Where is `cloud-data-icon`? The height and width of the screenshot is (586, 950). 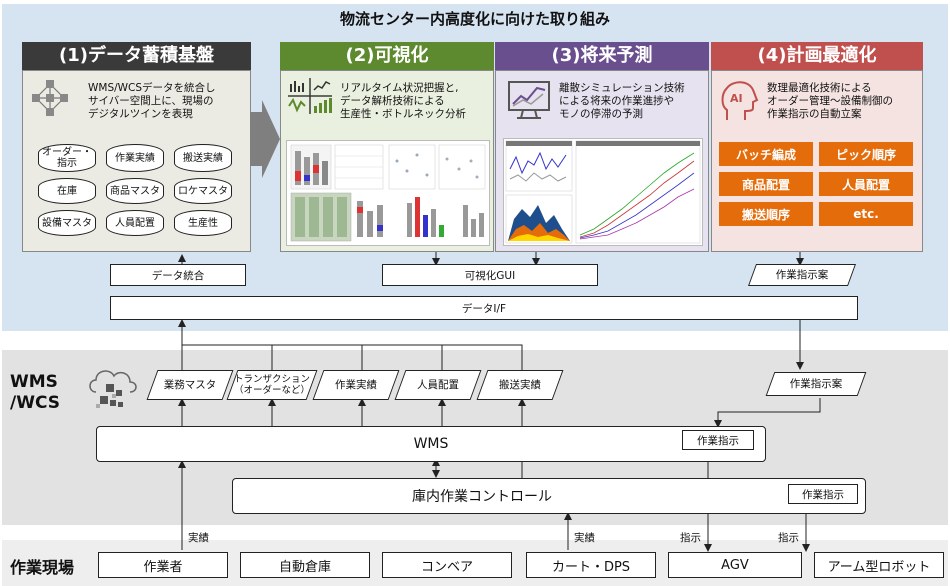 cloud-data-icon is located at coordinates (114, 388).